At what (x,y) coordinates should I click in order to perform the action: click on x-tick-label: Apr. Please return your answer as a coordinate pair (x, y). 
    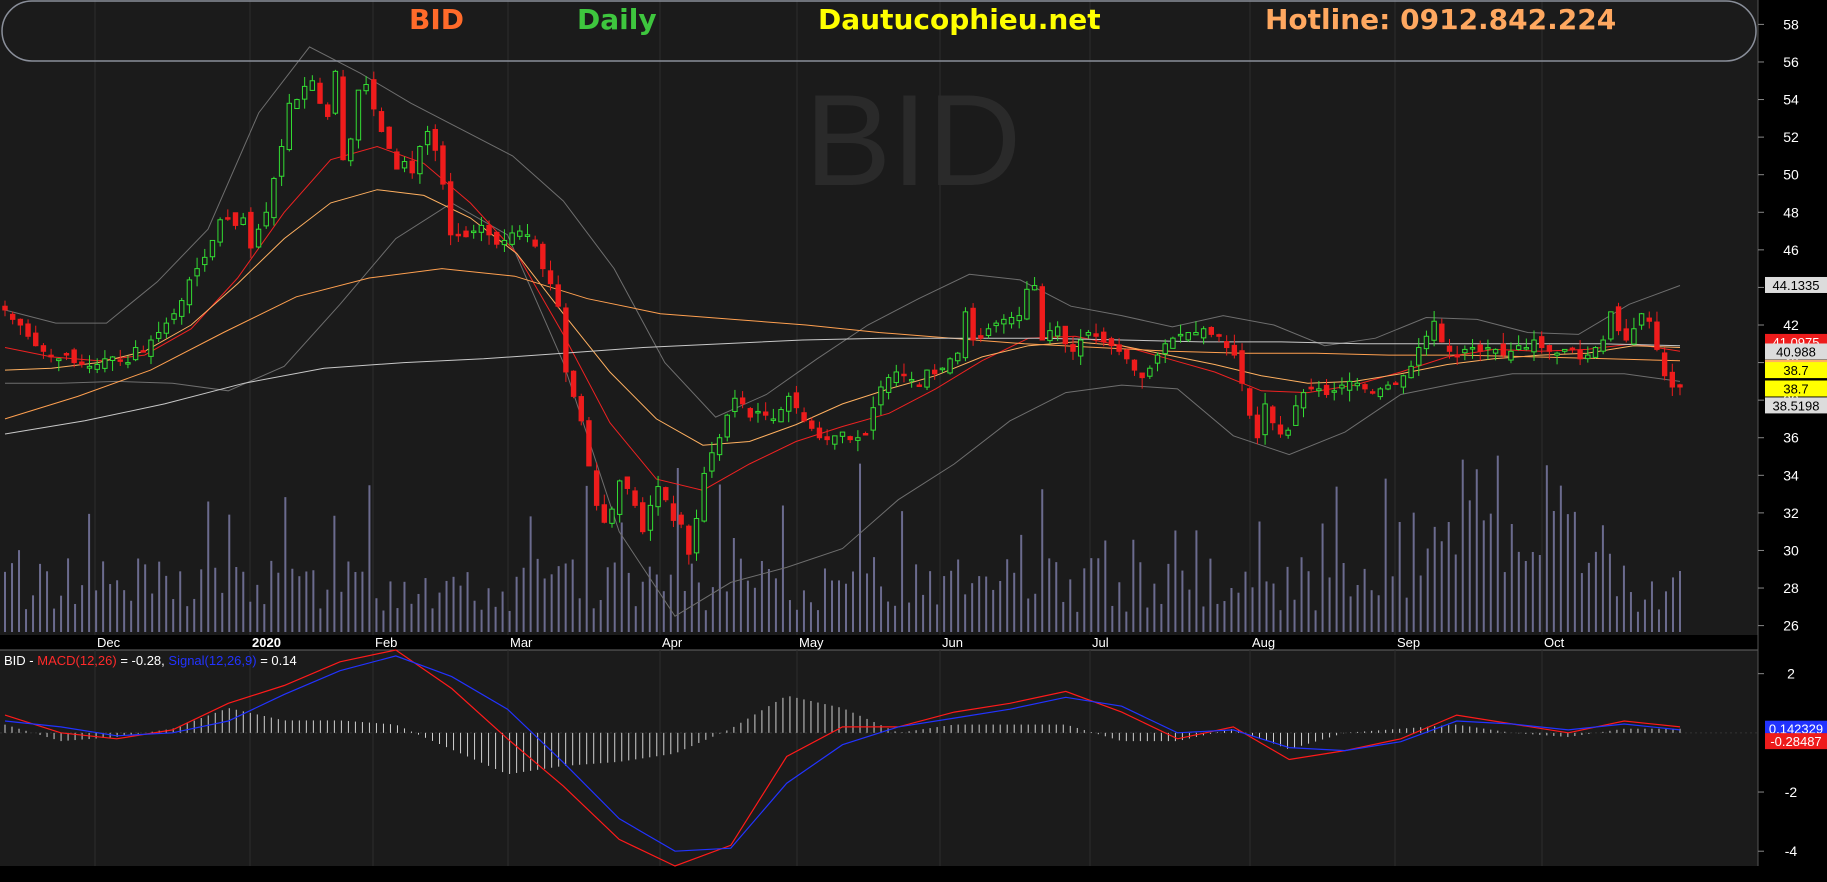
    Looking at the image, I should click on (672, 642).